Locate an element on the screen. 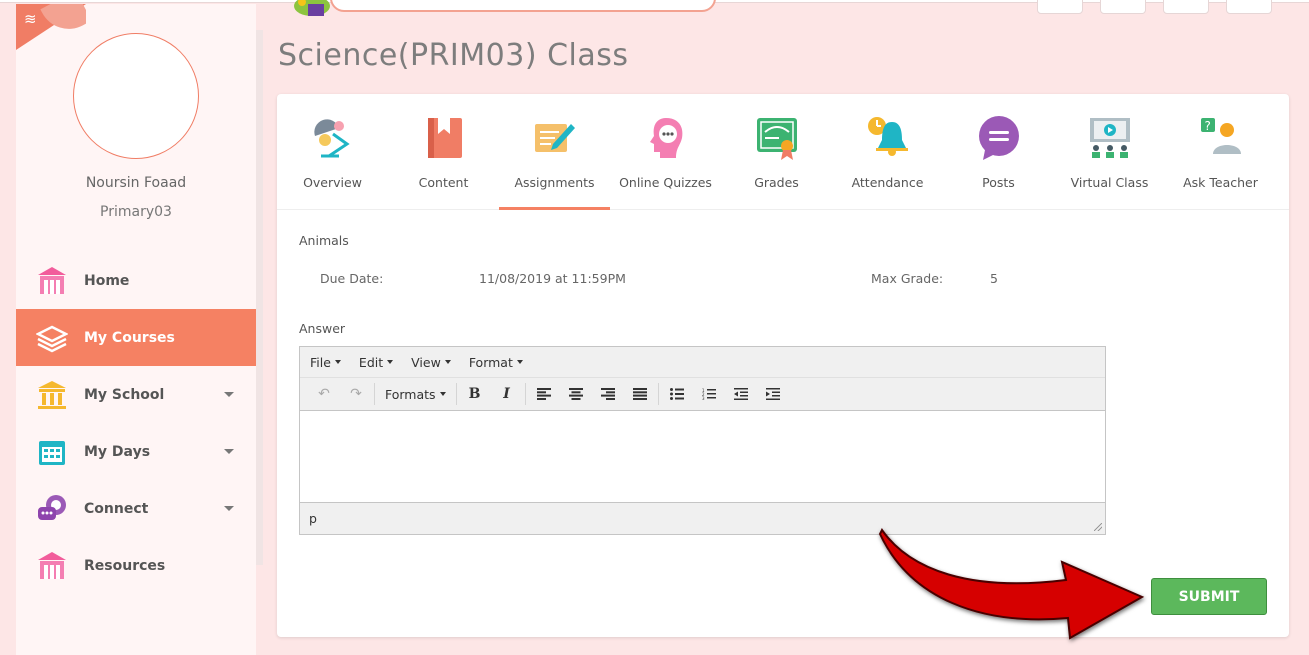 The height and width of the screenshot is (655, 1309). bell-clock-icon is located at coordinates (888, 138).